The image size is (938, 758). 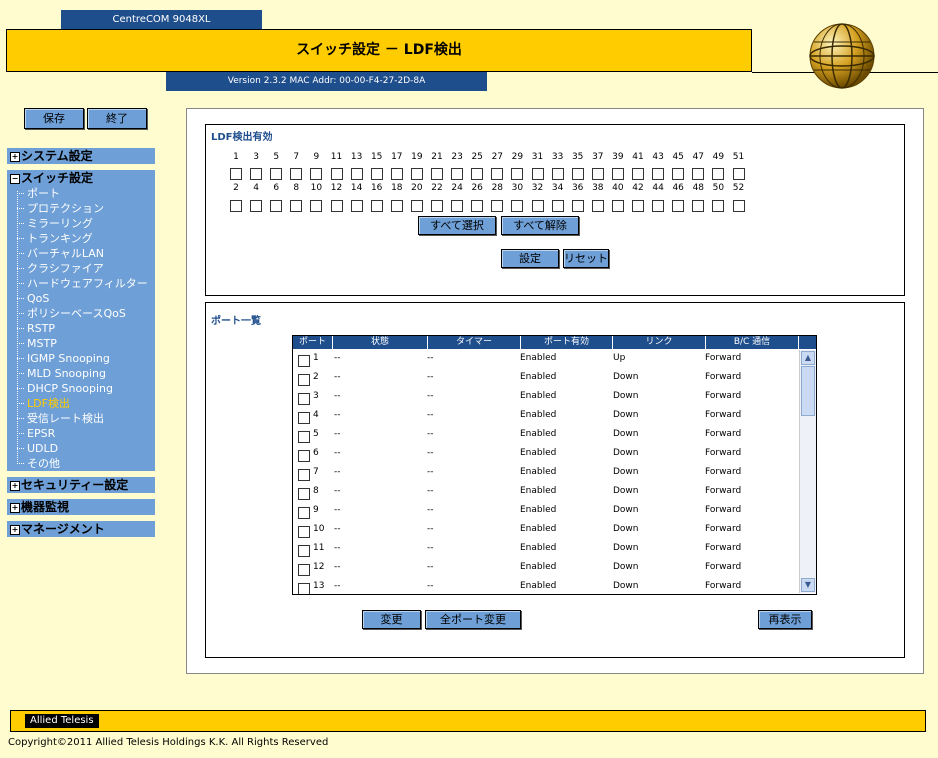 What do you see at coordinates (545, 435) in the screenshot?
I see `table-row: 5 -- -- Enabled Down Forward` at bounding box center [545, 435].